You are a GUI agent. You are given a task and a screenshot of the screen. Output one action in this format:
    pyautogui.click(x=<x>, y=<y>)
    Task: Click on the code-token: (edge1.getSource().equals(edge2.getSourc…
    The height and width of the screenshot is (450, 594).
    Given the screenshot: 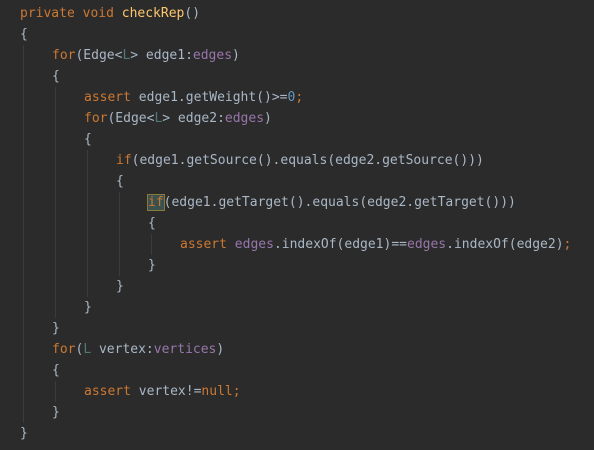 What is the action you would take?
    pyautogui.click(x=307, y=160)
    